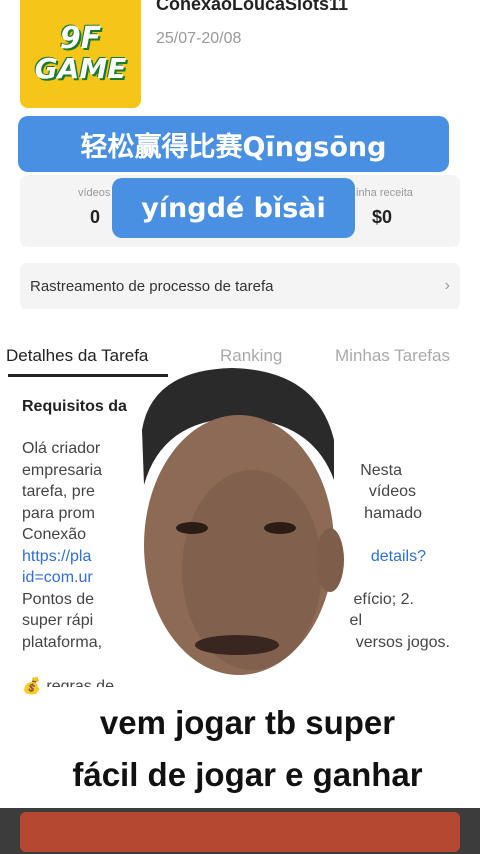  Describe the element at coordinates (398, 557) in the screenshot. I see `link-text: details?` at that location.